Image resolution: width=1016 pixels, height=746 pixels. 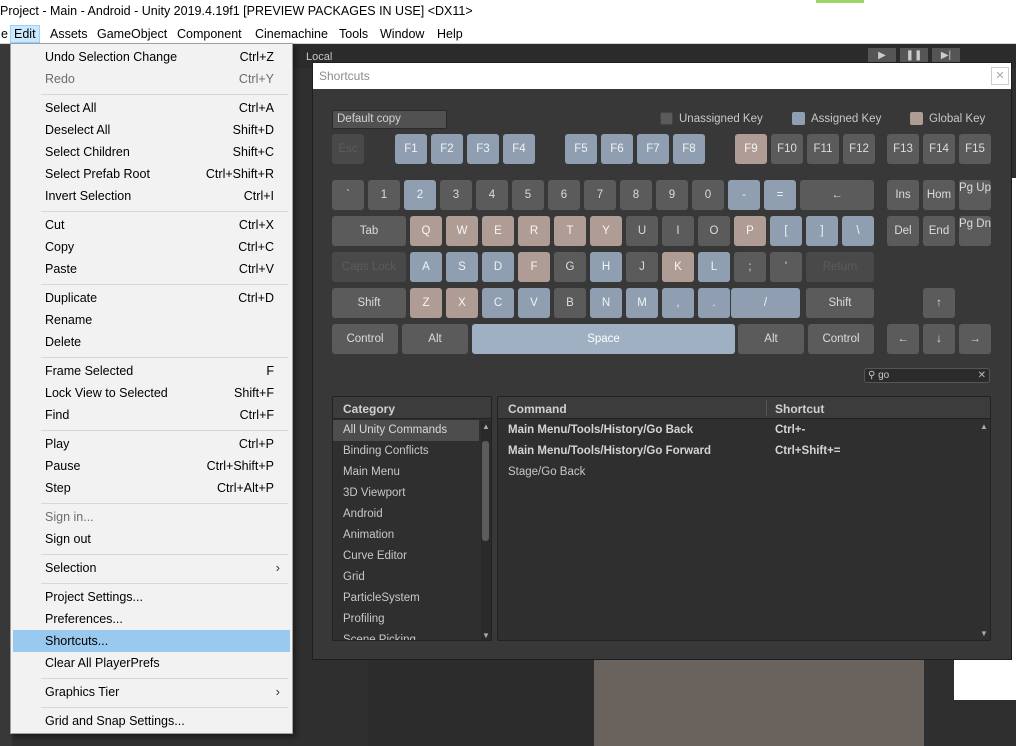 I want to click on key-f3: F3, so click(x=483, y=149).